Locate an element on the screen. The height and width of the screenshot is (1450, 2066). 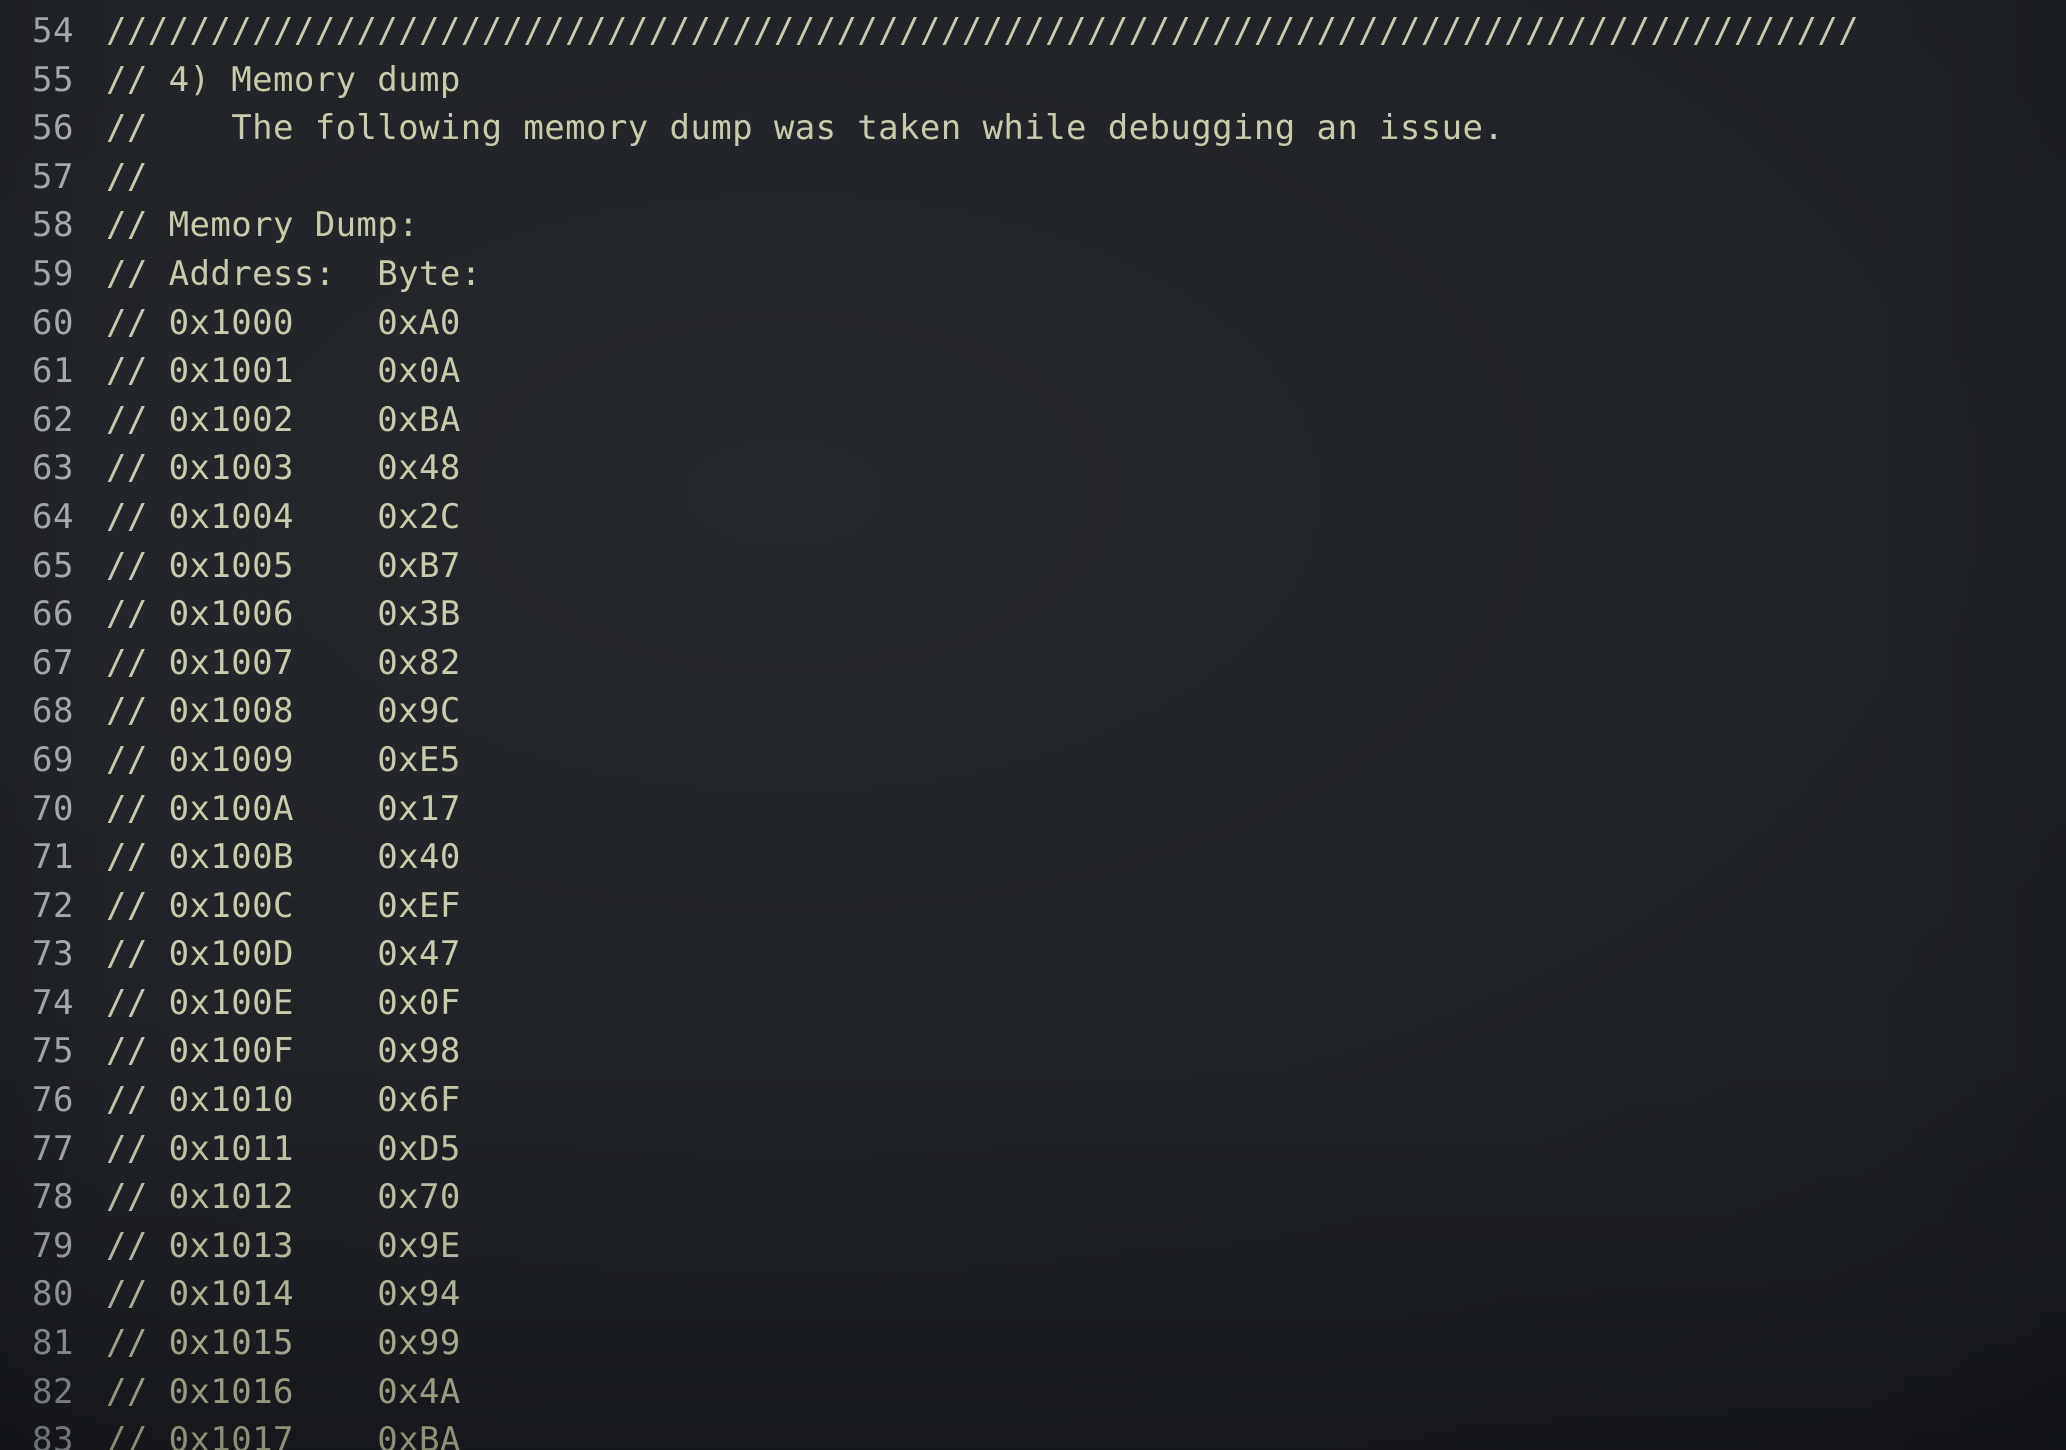
code-line-text: // 0x1003 0x48 is located at coordinates (283, 468).